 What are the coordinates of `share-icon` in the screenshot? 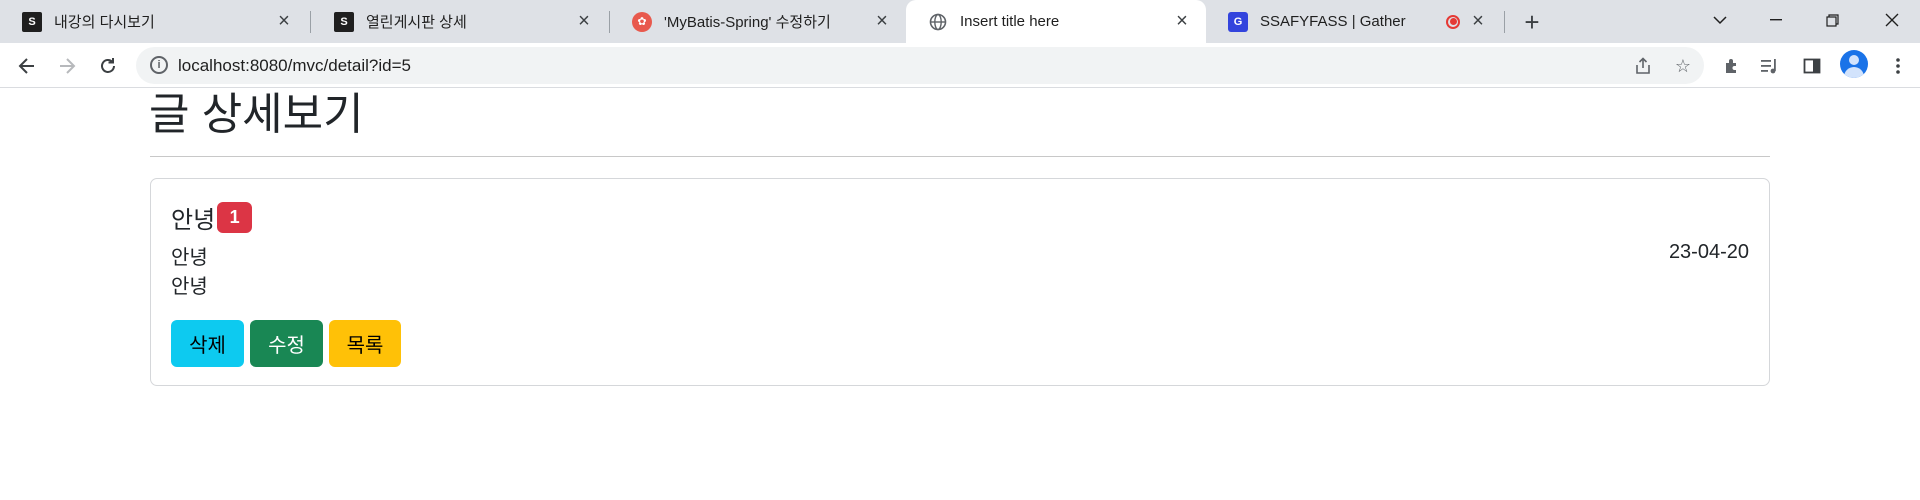 It's located at (1643, 66).